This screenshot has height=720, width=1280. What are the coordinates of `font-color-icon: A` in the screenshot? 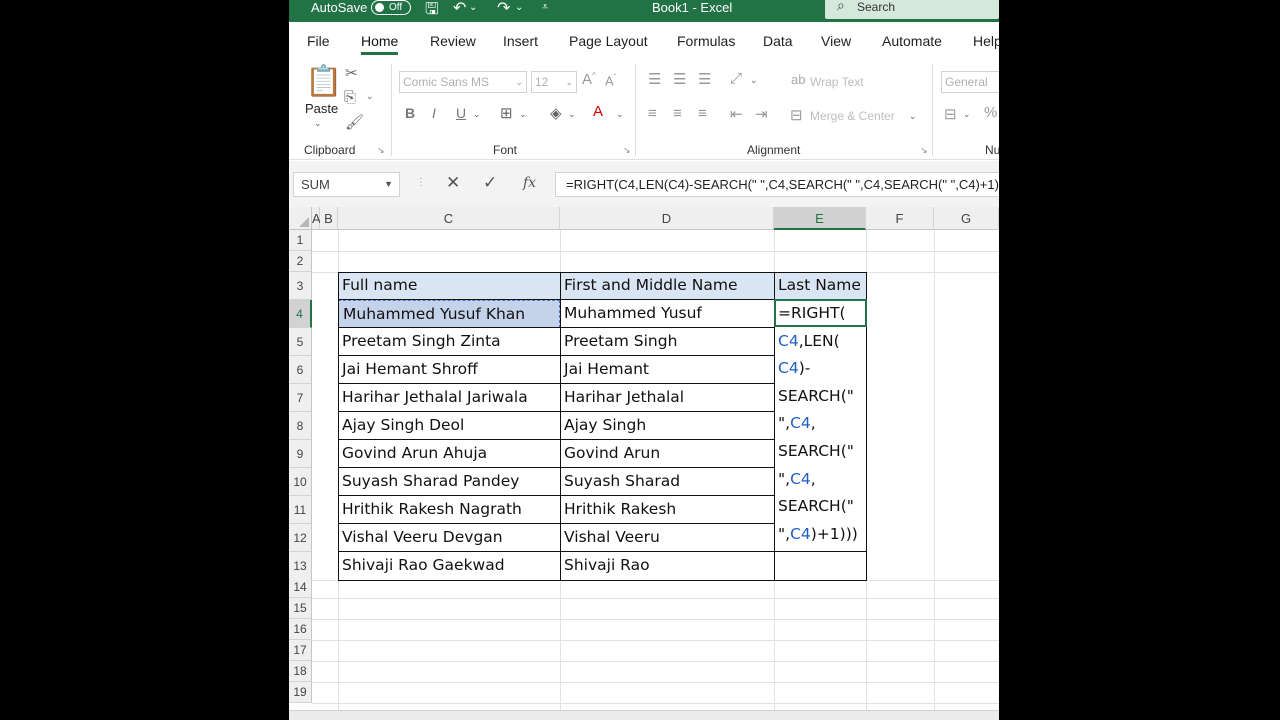 It's located at (598, 111).